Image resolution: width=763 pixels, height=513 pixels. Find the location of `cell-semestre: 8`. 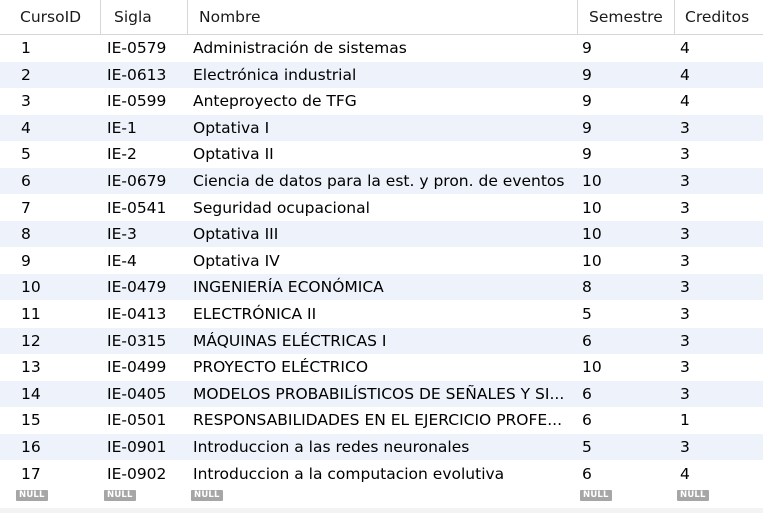

cell-semestre: 8 is located at coordinates (587, 287).